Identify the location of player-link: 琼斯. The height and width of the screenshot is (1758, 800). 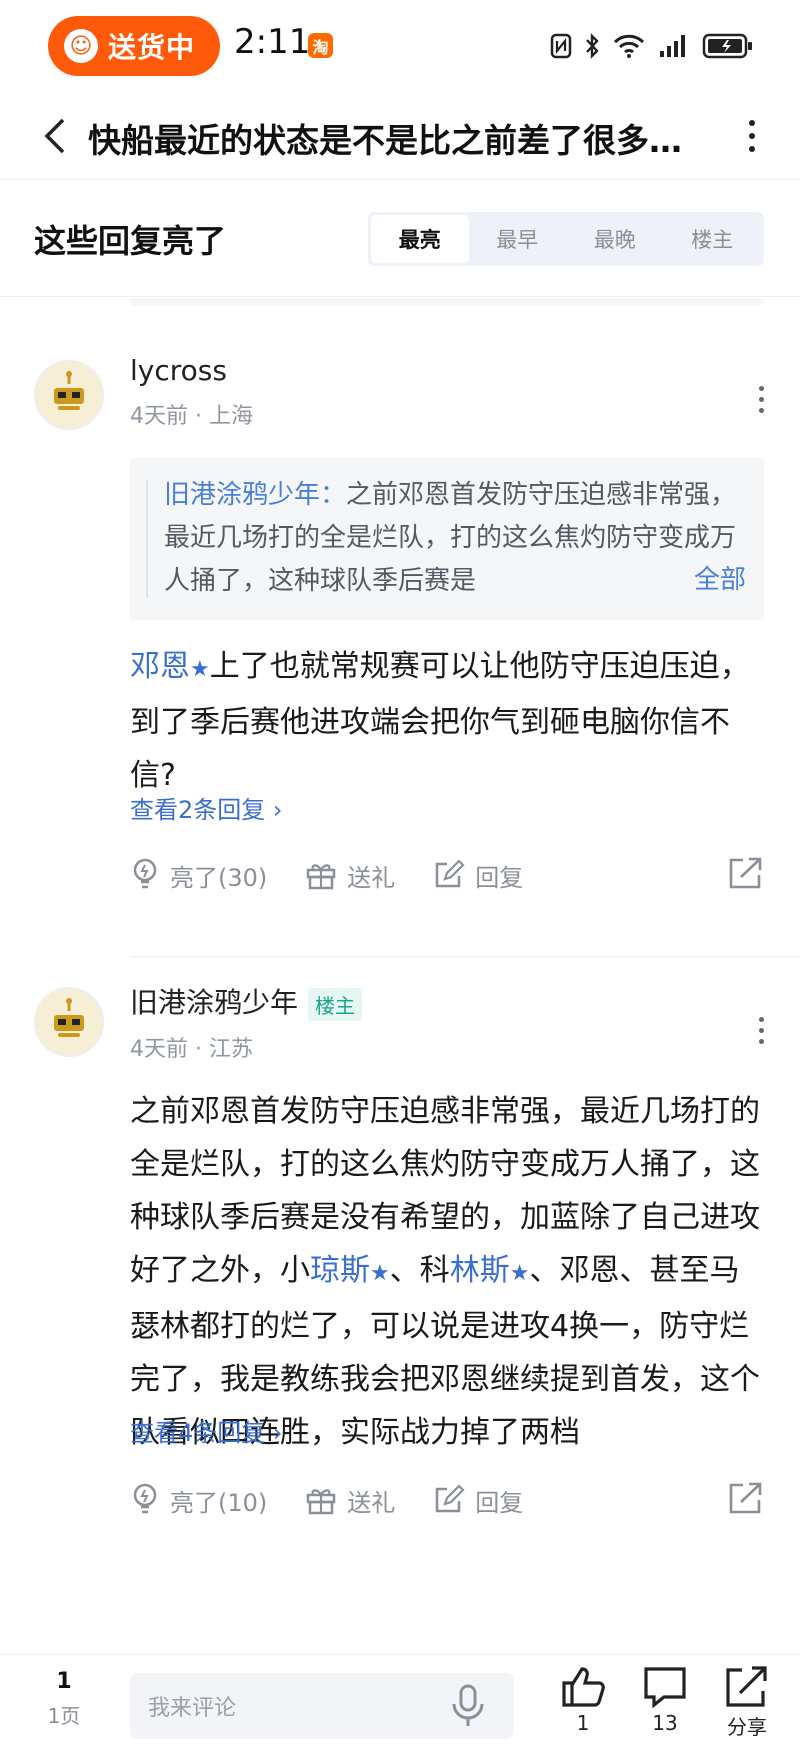
(340, 1270).